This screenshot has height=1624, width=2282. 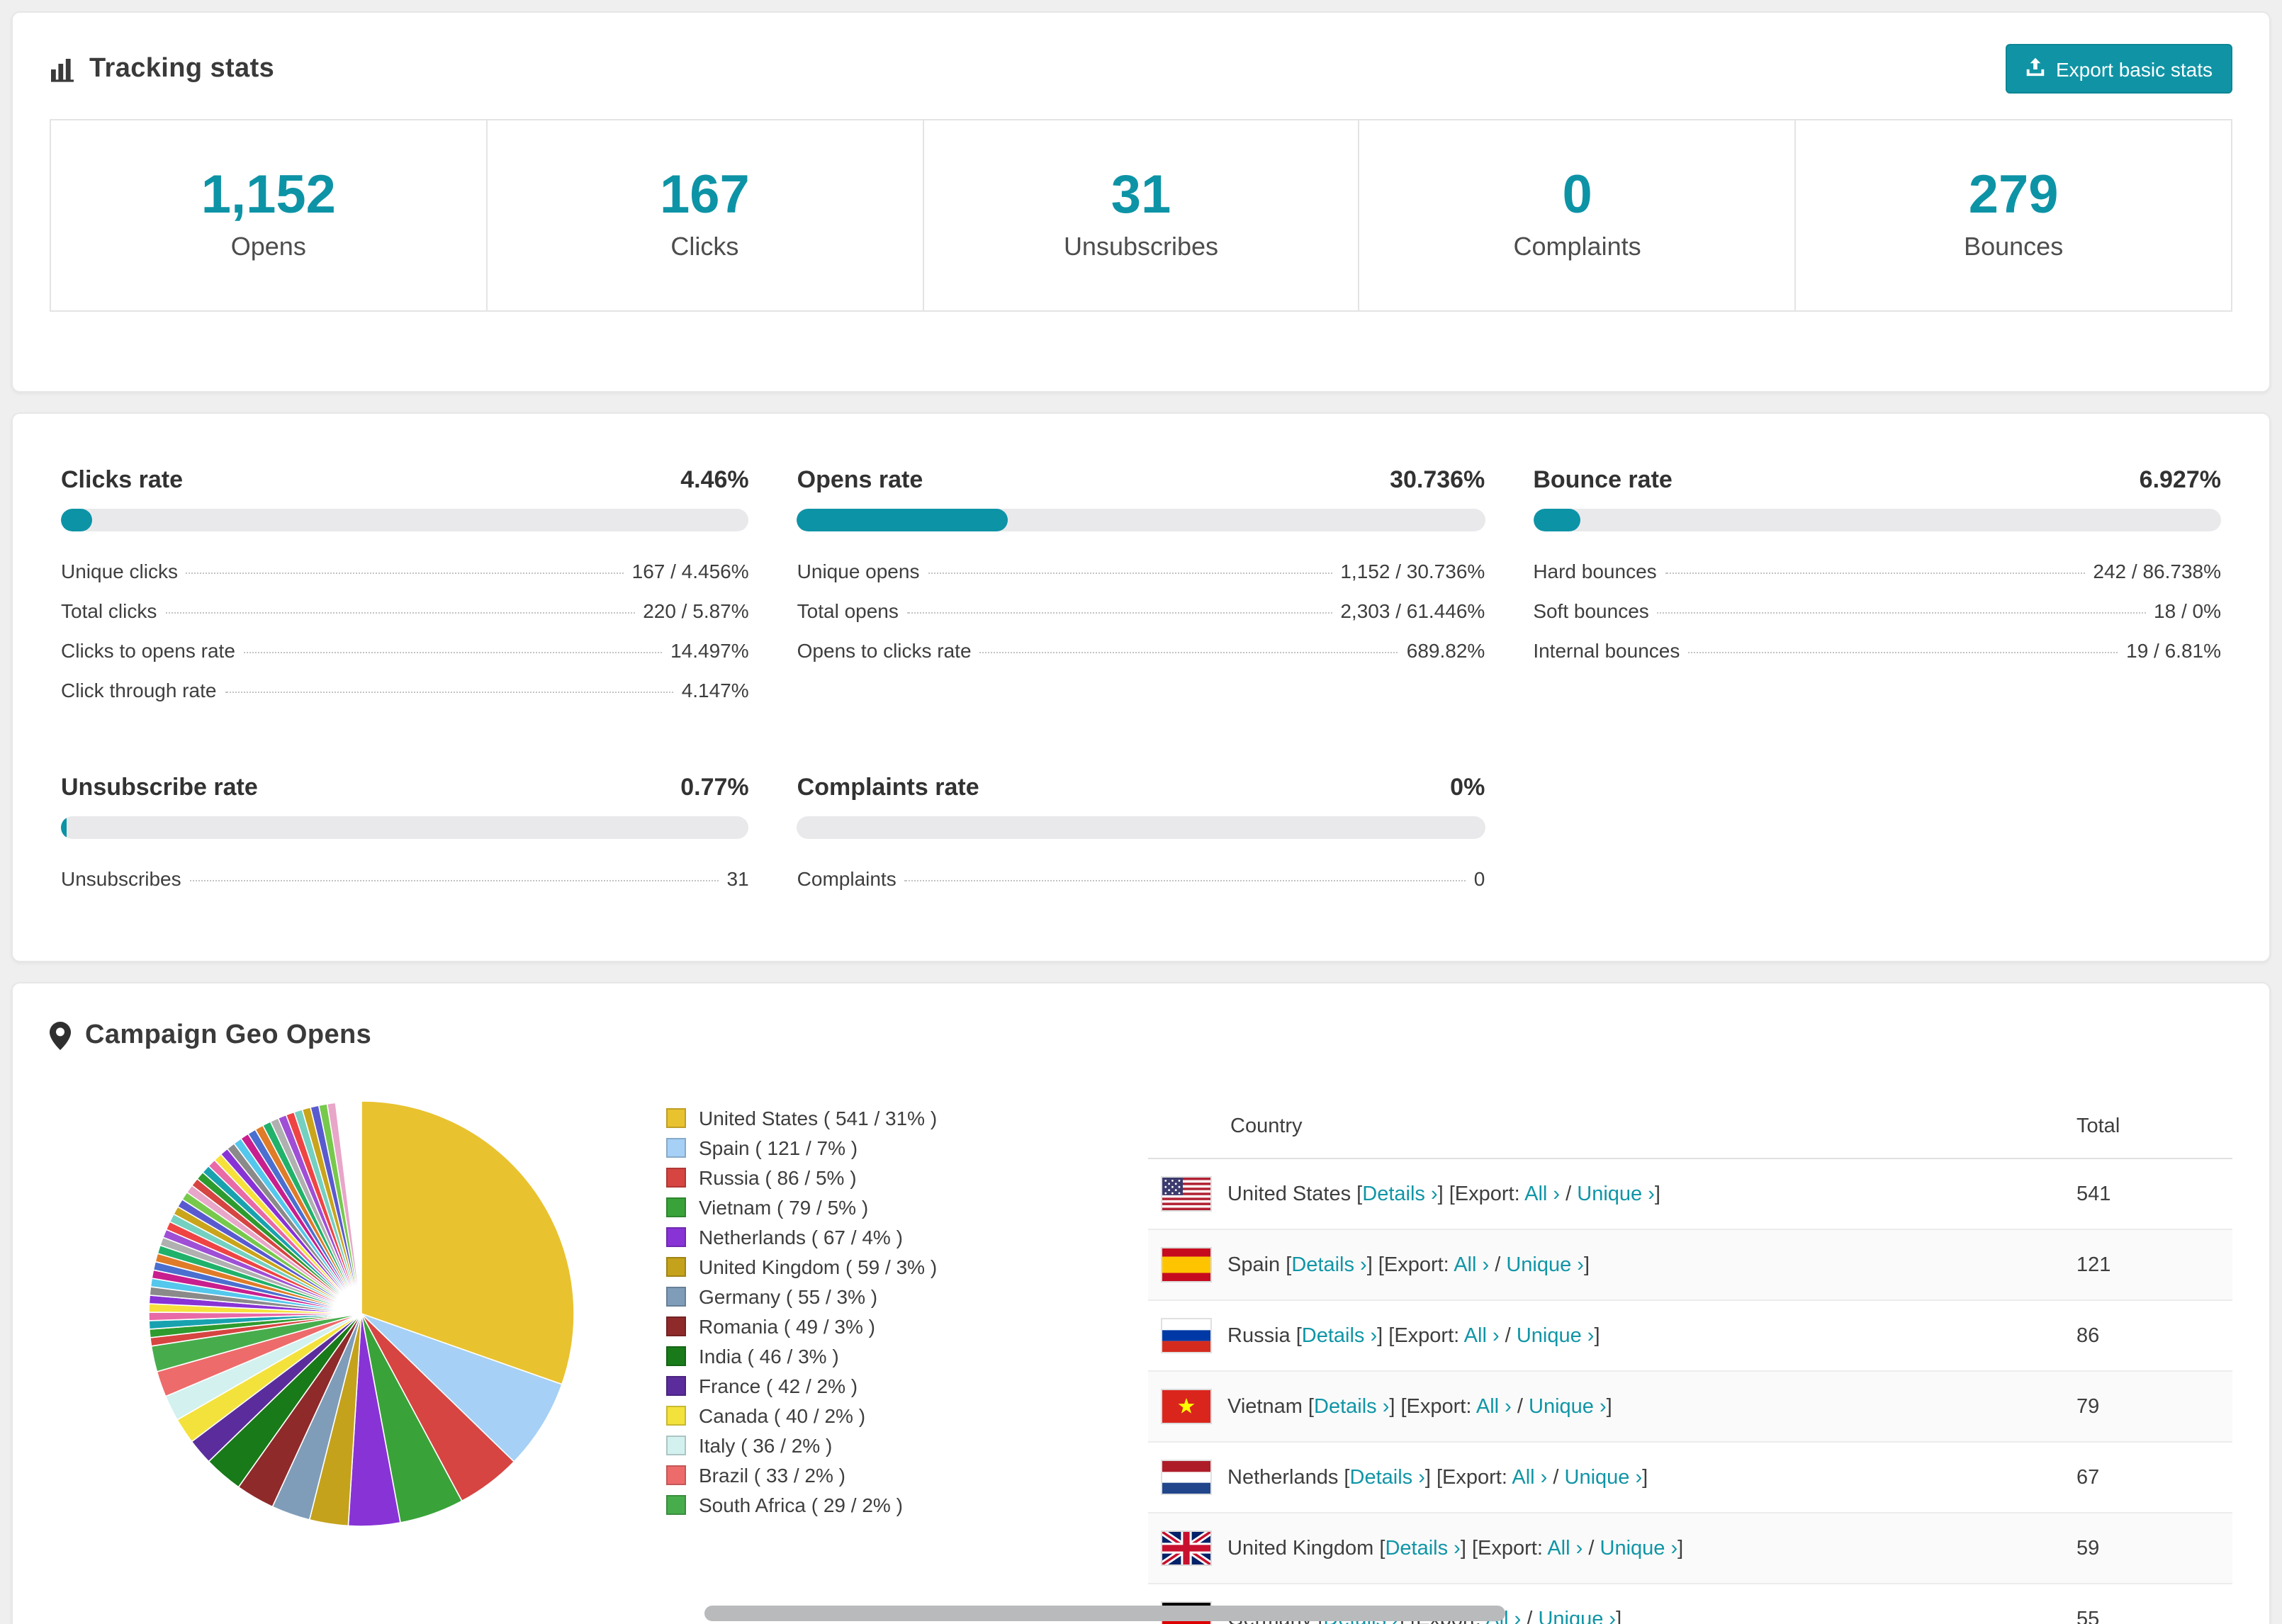 What do you see at coordinates (1603, 479) in the screenshot?
I see `rate-title: Bounce rate` at bounding box center [1603, 479].